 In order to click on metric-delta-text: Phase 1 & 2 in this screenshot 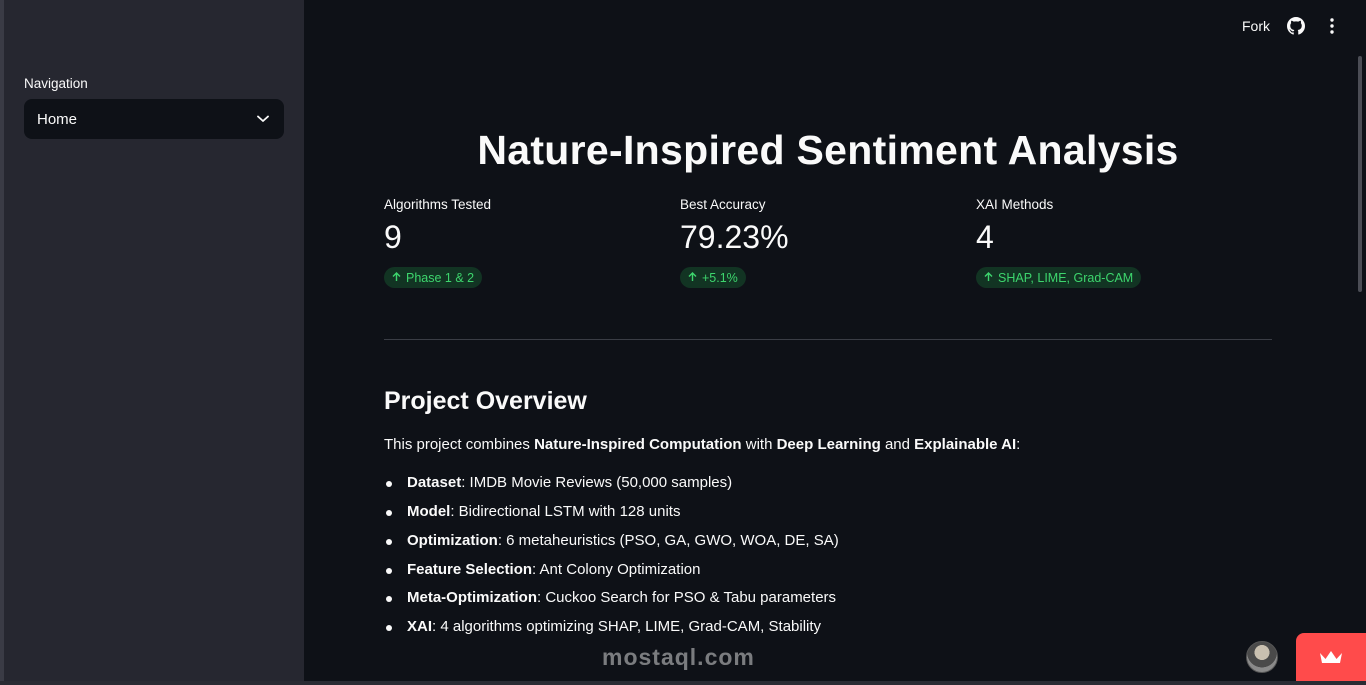, I will do `click(440, 277)`.